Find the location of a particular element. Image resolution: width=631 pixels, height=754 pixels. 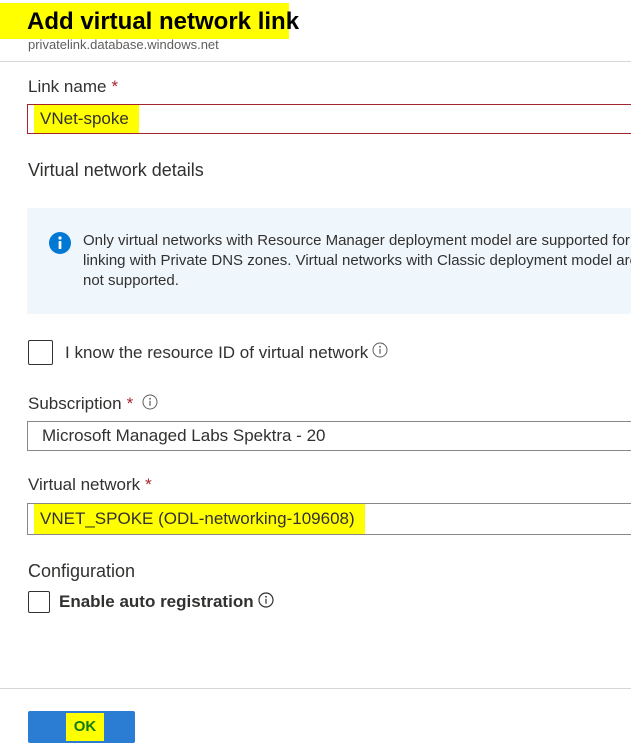

link-name-label-row: Link name * is located at coordinates (73, 87).